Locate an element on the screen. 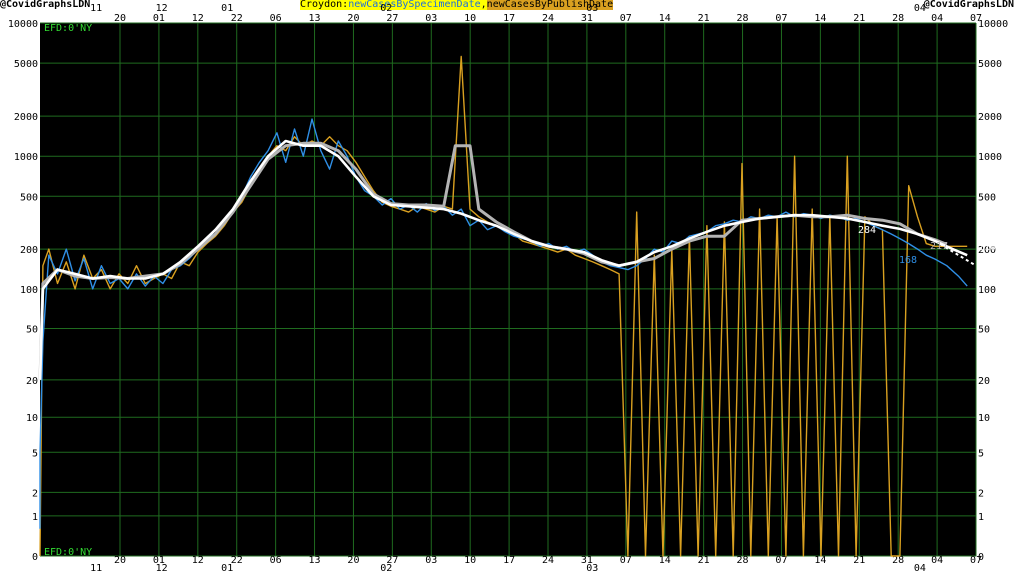 This screenshot has width=1016, height=572. x-day-tick-label-top: 03 is located at coordinates (431, 18).